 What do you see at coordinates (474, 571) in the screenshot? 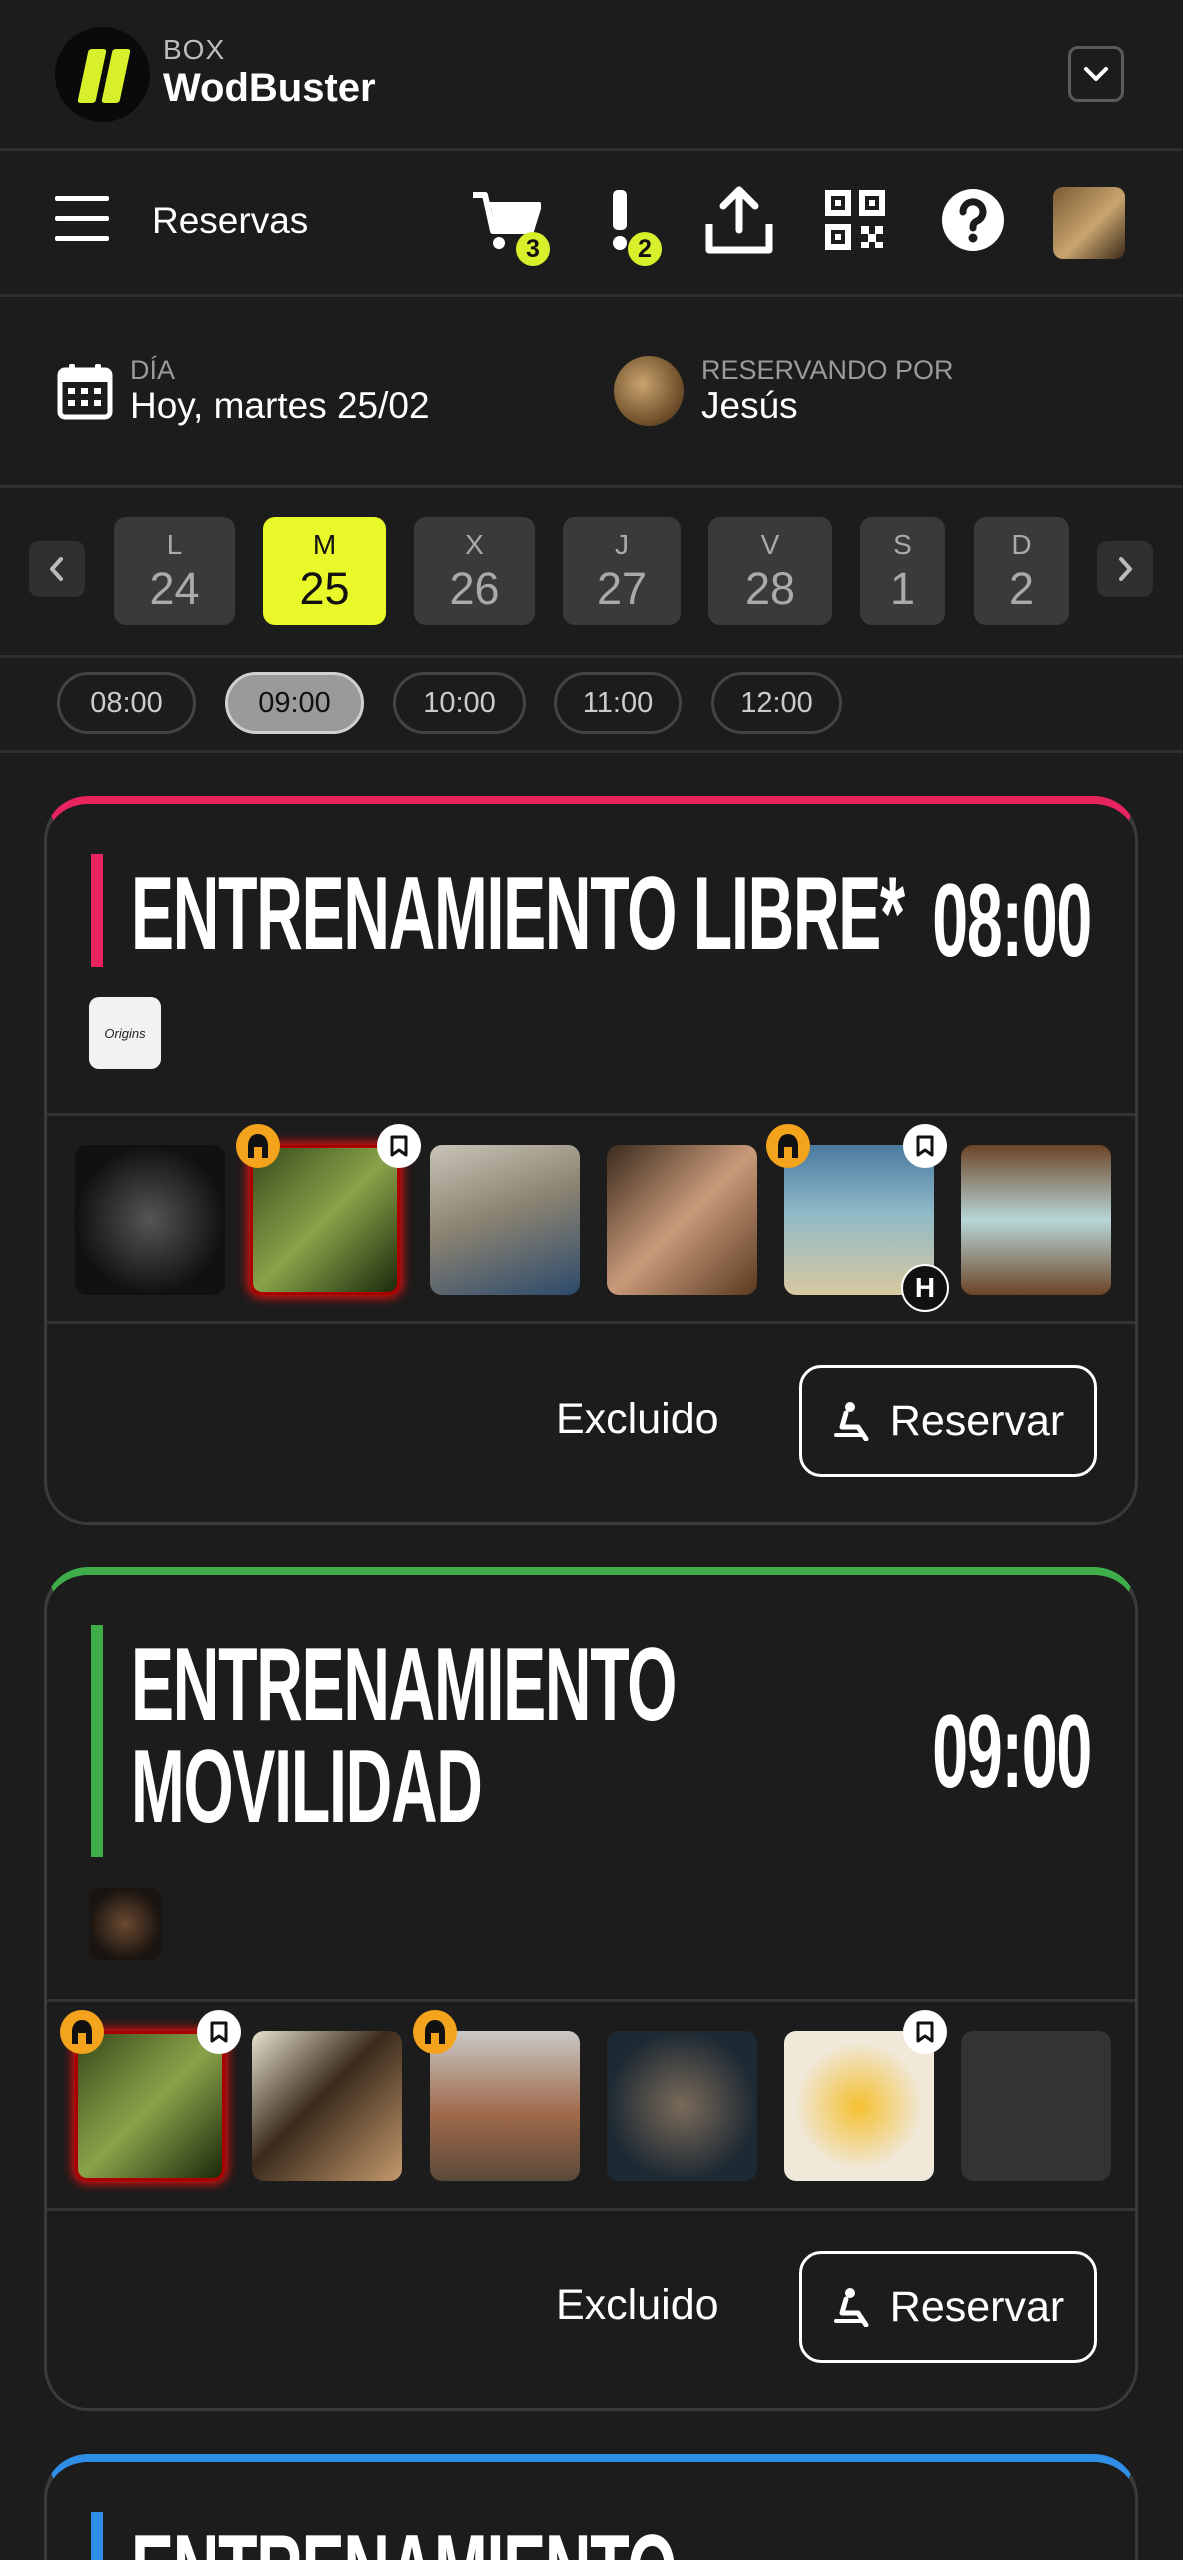
I see `day-wed: X 26` at bounding box center [474, 571].